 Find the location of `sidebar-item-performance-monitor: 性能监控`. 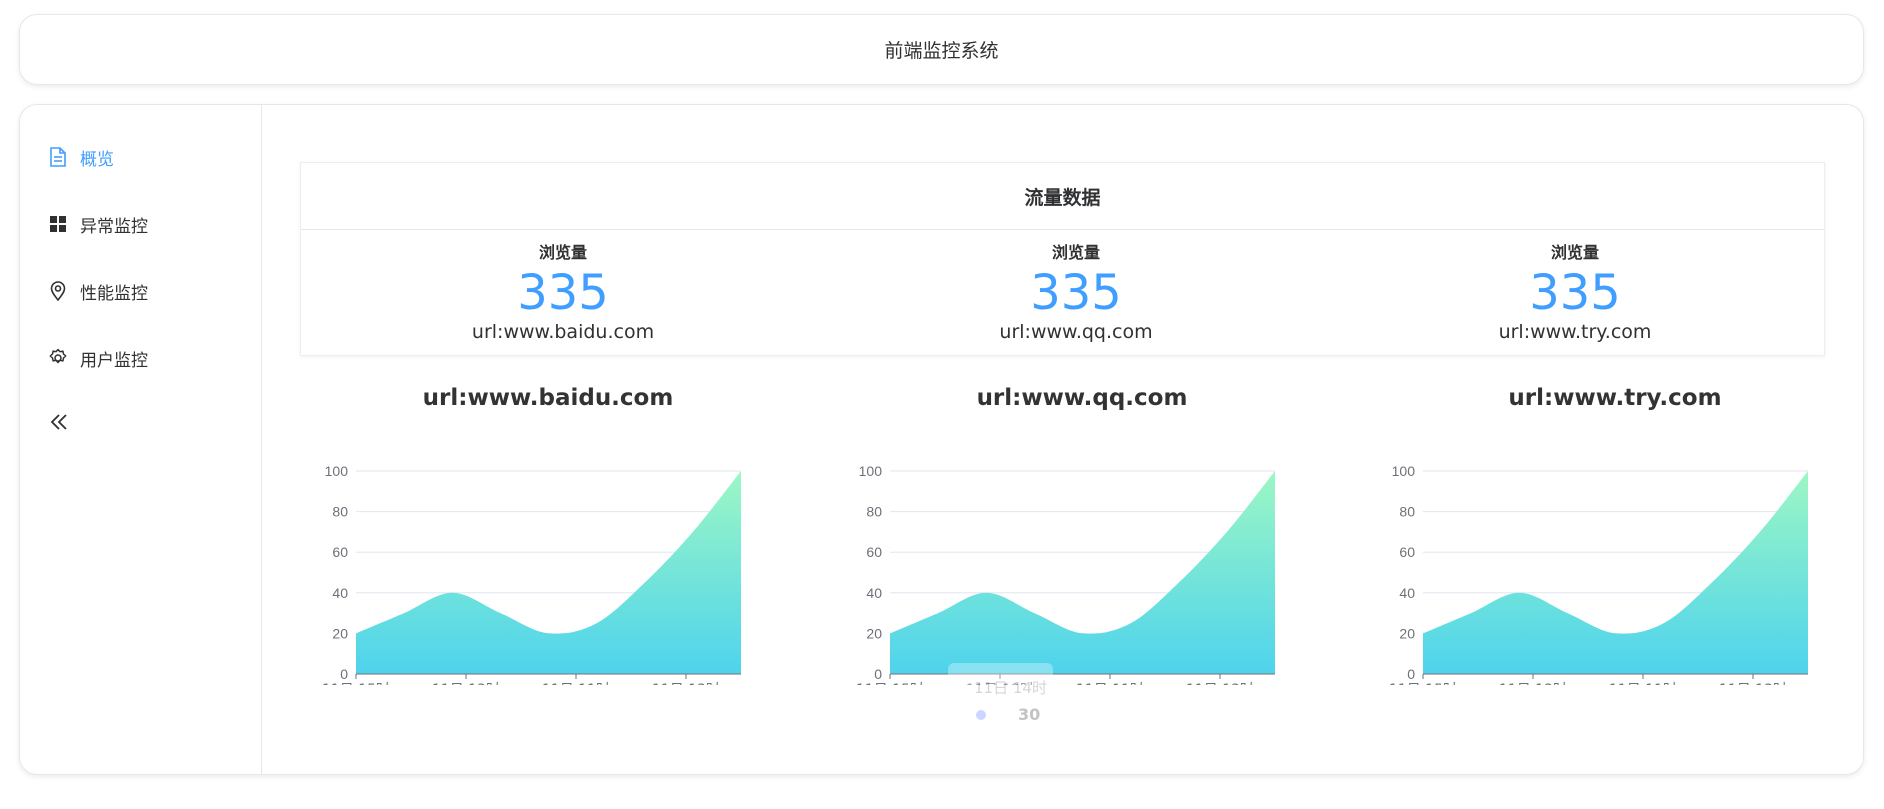

sidebar-item-performance-monitor: 性能监控 is located at coordinates (98, 291).